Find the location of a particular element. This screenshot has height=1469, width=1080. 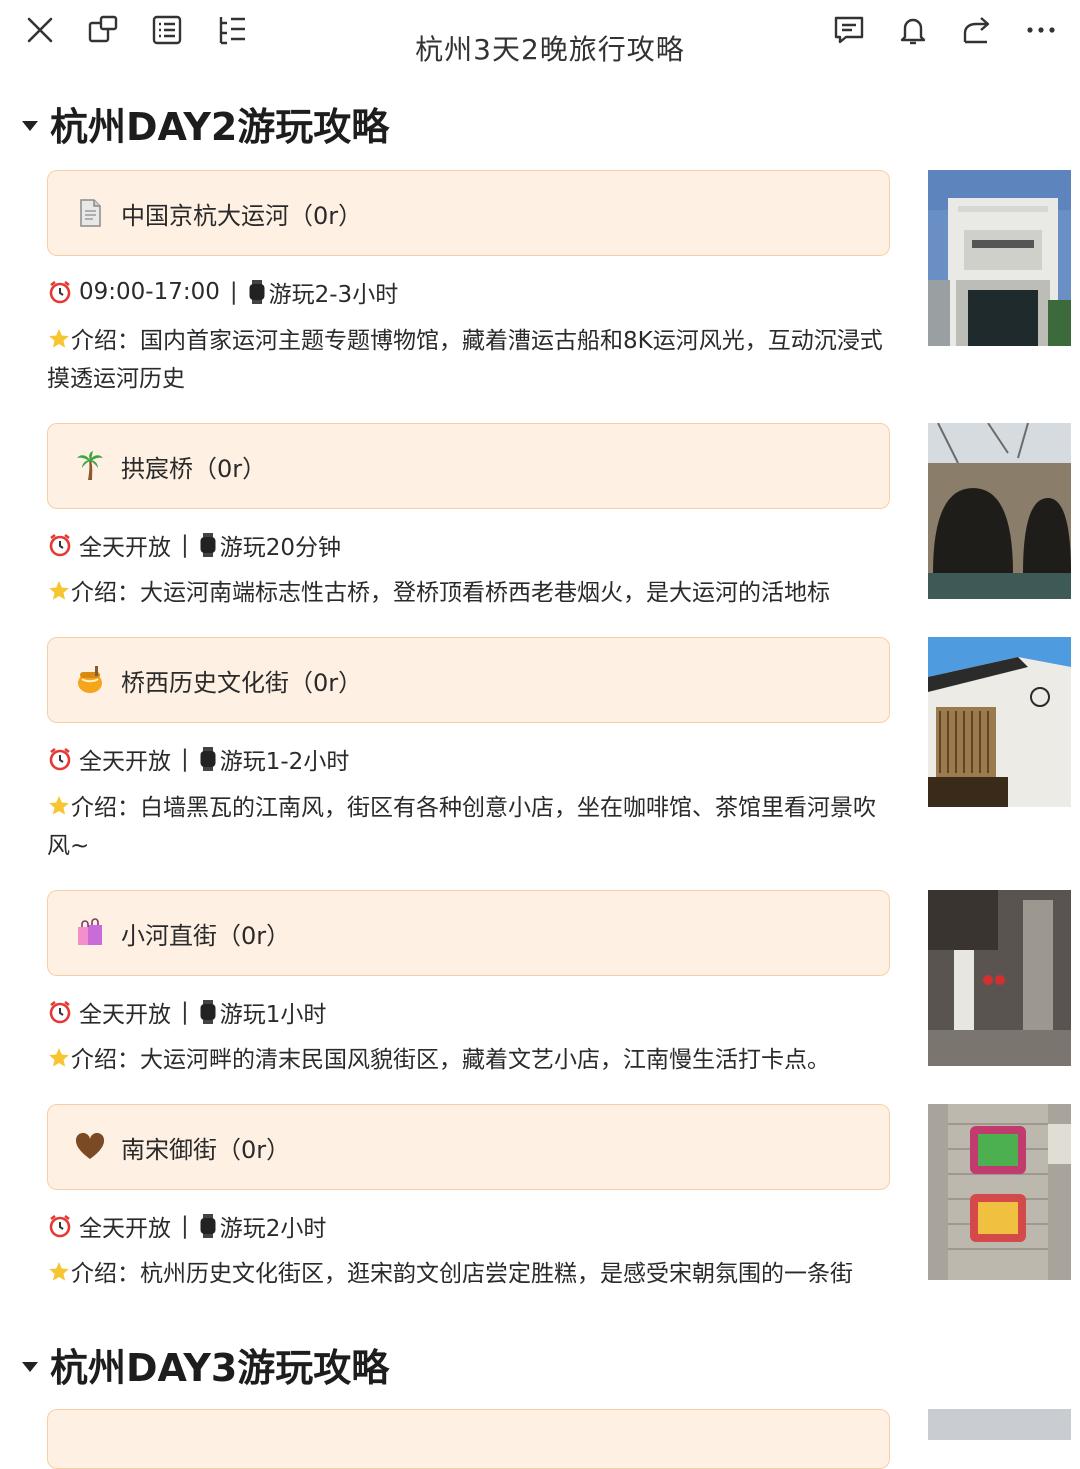

more-icon is located at coordinates (1041, 30).